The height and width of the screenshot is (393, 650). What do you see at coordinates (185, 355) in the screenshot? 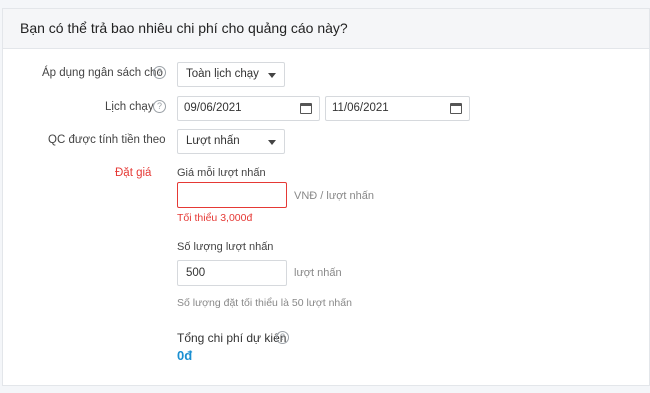
I see `total-value: 0đ` at bounding box center [185, 355].